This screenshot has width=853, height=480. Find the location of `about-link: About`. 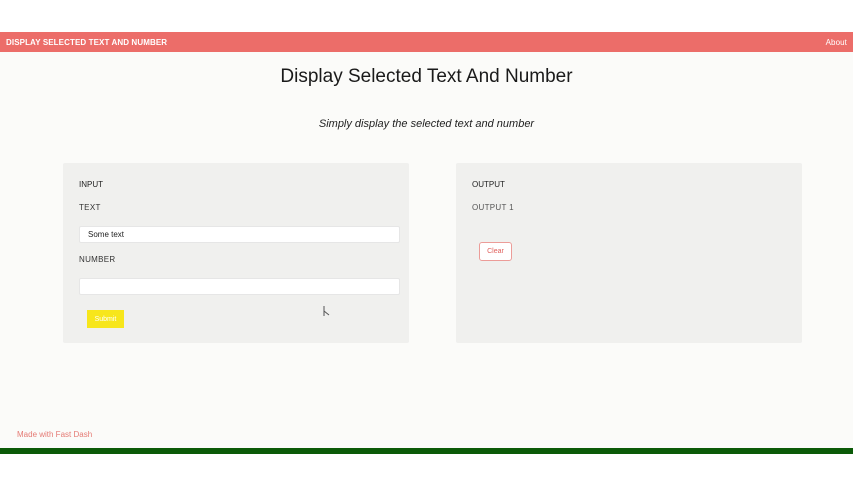

about-link: About is located at coordinates (836, 42).